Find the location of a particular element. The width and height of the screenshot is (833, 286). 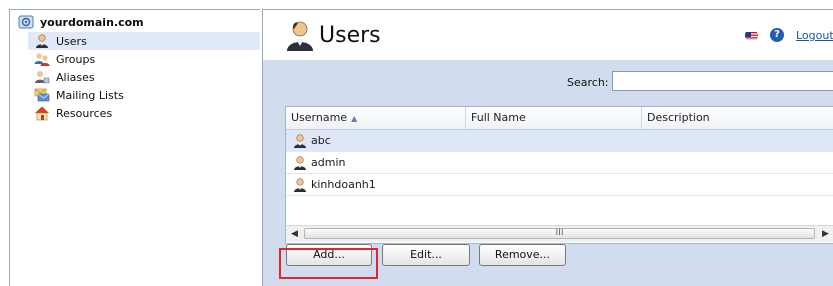

cell-username: kinhdoanh1 is located at coordinates (343, 184).